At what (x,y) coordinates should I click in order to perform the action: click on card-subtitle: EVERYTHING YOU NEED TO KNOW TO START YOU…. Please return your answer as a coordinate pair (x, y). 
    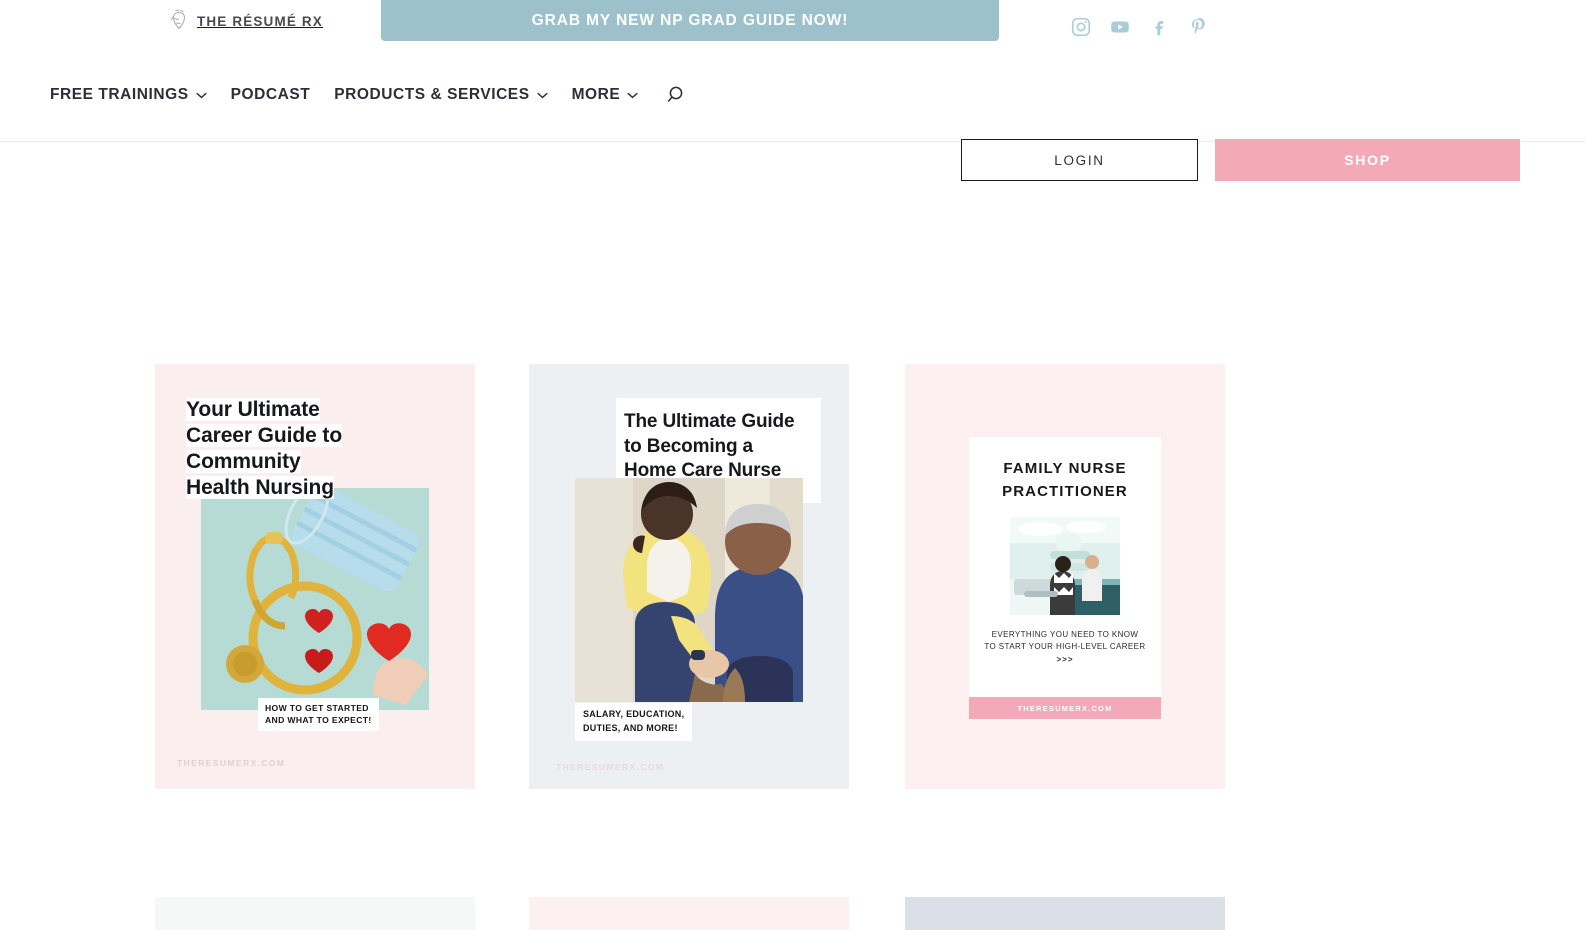
    Looking at the image, I should click on (1065, 647).